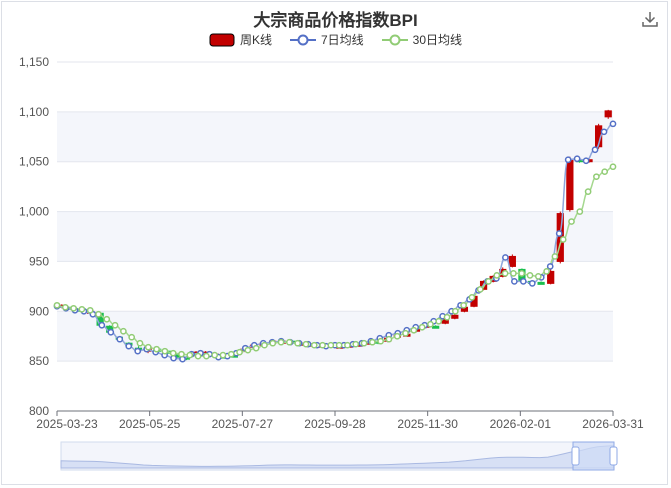 Image resolution: width=671 pixels, height=488 pixels. Describe the element at coordinates (150, 424) in the screenshot. I see `x-tick-label: 2025-05-25` at that location.